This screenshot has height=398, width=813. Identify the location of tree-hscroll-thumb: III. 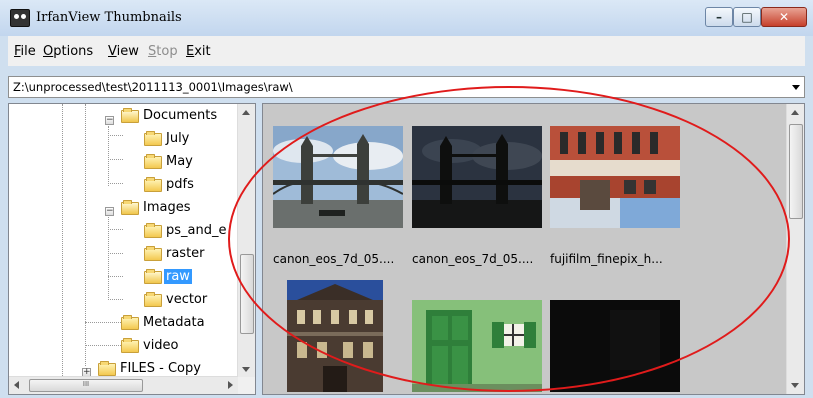
(86, 385).